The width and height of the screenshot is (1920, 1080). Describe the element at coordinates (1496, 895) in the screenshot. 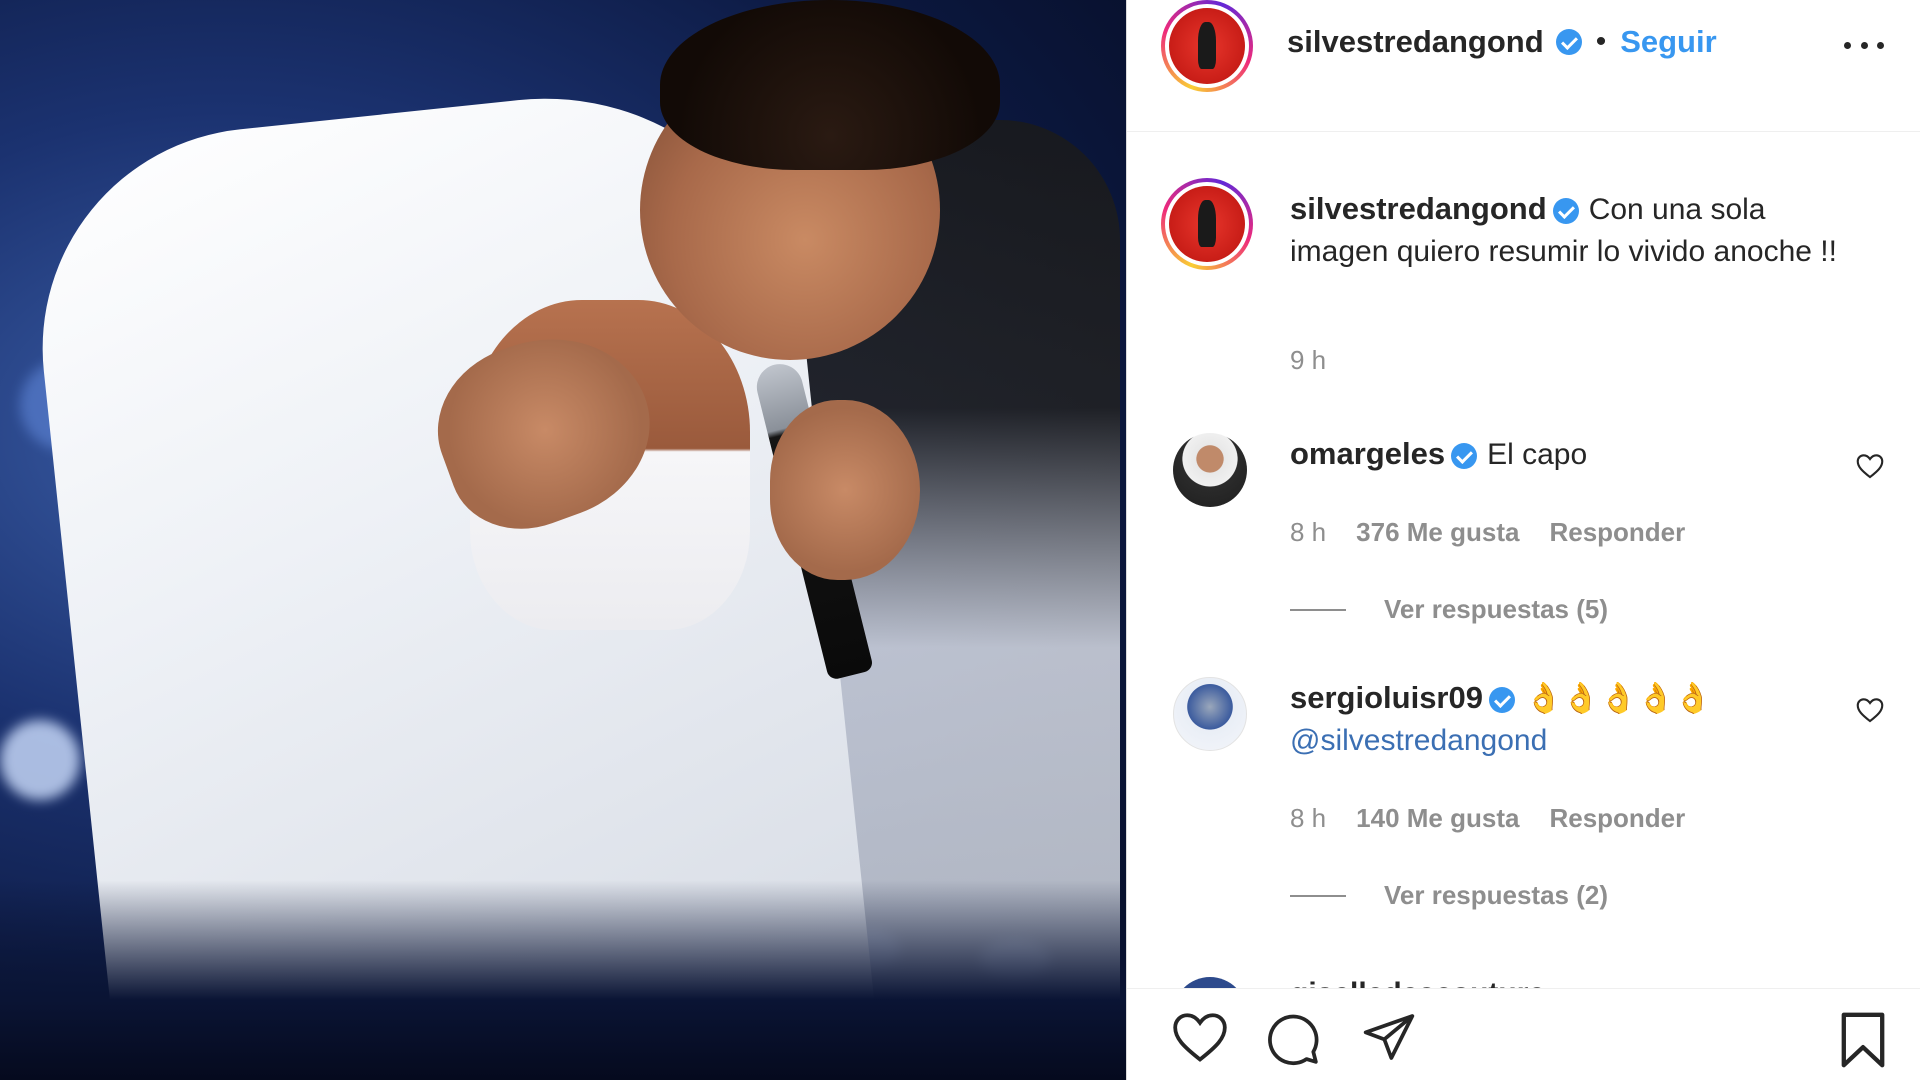

I see `view-replies-label: Ver respuestas (2)` at that location.